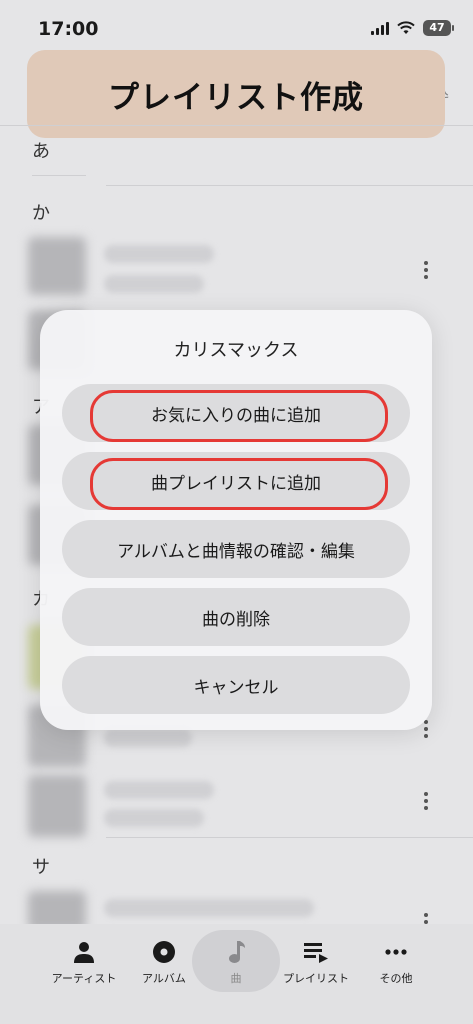  I want to click on tab-playlist: プレイリスト, so click(316, 968).